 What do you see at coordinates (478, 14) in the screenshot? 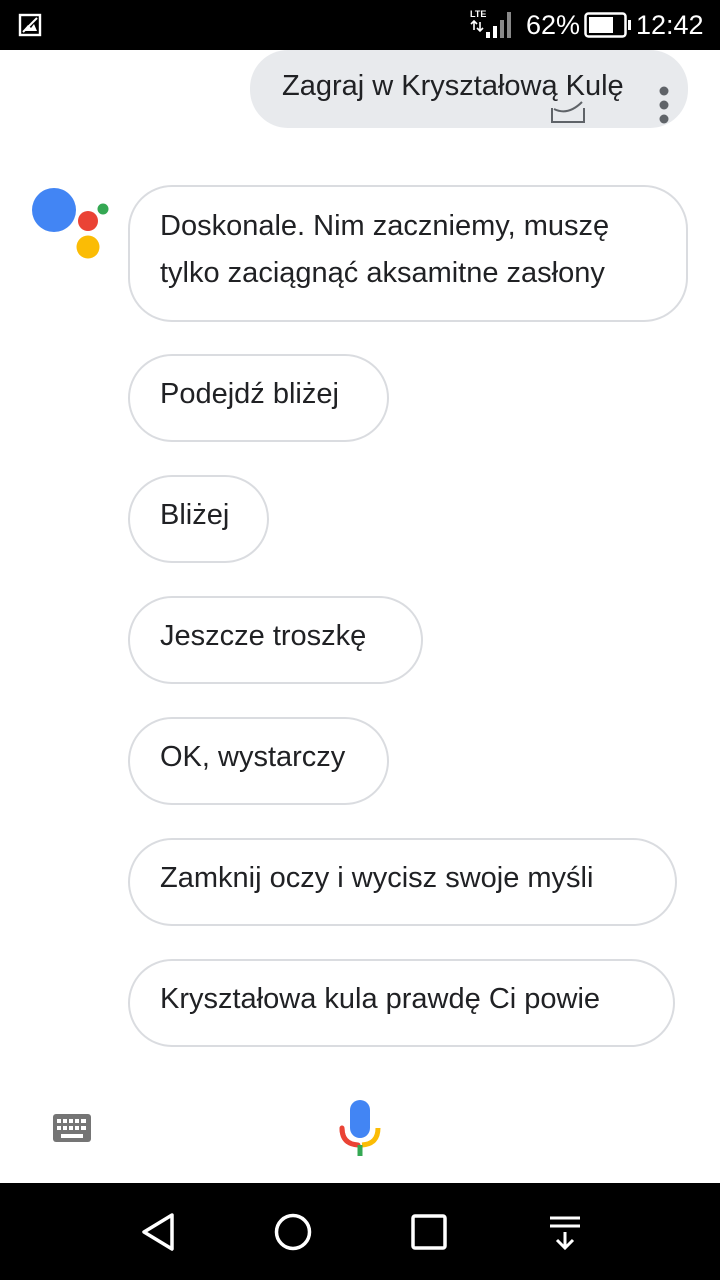
I see `svg-text: LTE` at bounding box center [478, 14].